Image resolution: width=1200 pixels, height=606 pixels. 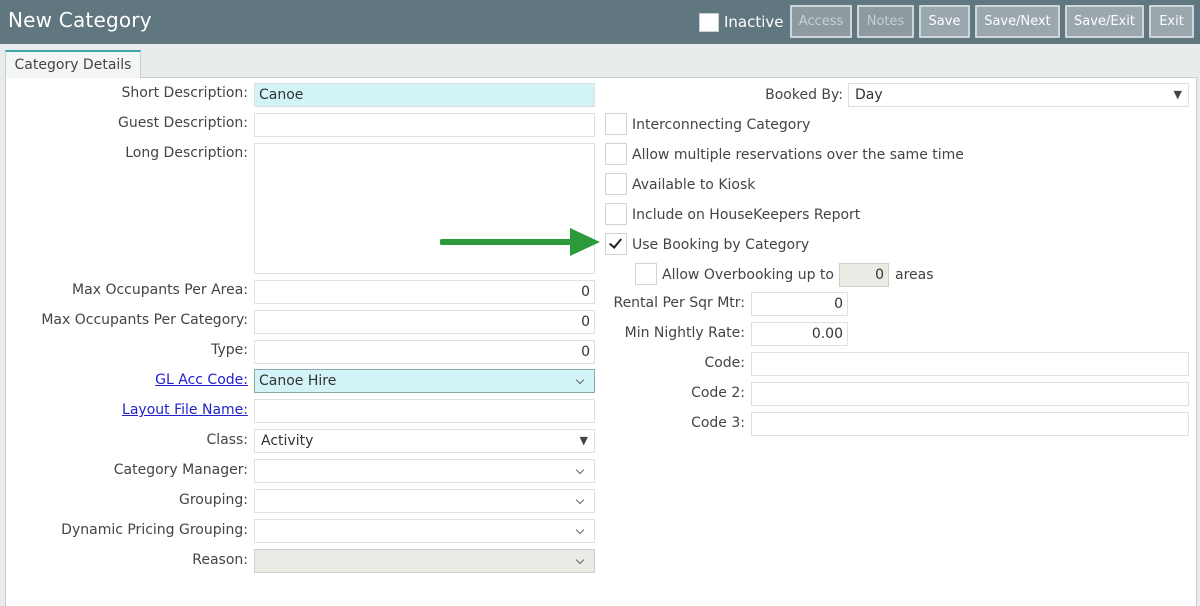 What do you see at coordinates (424, 352) in the screenshot?
I see `type-input: 0` at bounding box center [424, 352].